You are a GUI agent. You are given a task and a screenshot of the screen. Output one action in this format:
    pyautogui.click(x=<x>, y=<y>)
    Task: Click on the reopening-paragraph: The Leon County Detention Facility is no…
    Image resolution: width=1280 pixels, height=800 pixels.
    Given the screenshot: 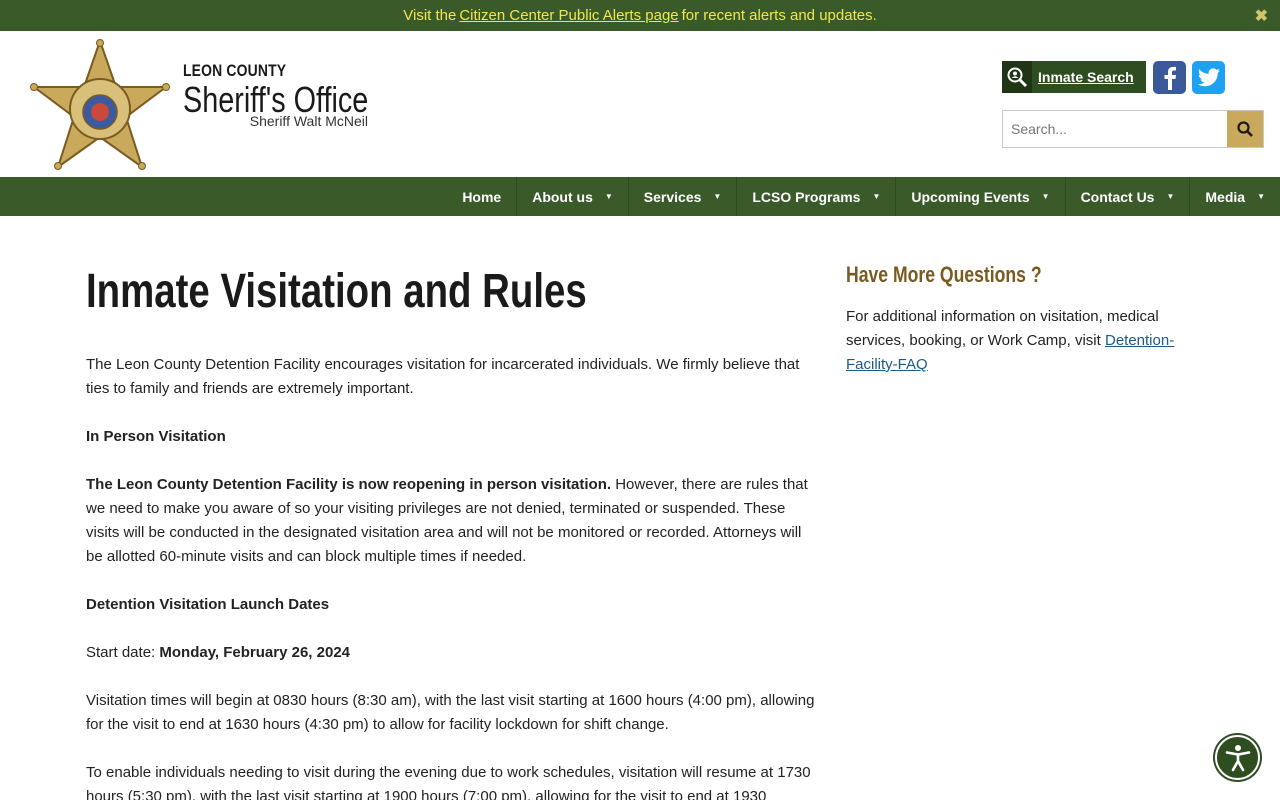 What is the action you would take?
    pyautogui.click(x=451, y=521)
    